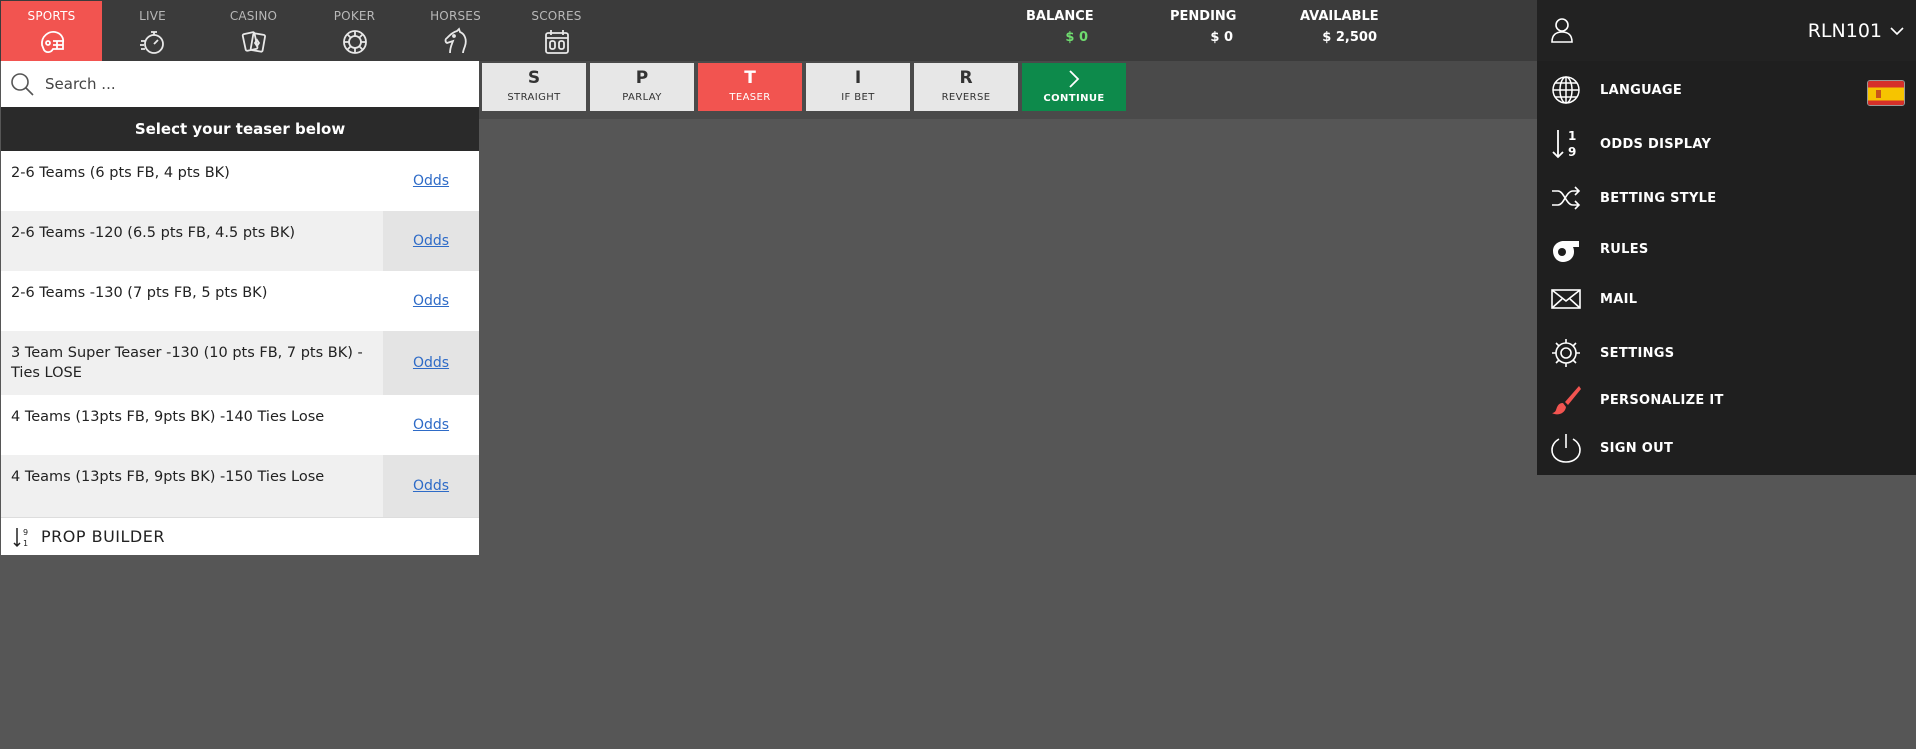 The image size is (1916, 749). I want to click on prop-builder-label: PROP BUILDER, so click(103, 536).